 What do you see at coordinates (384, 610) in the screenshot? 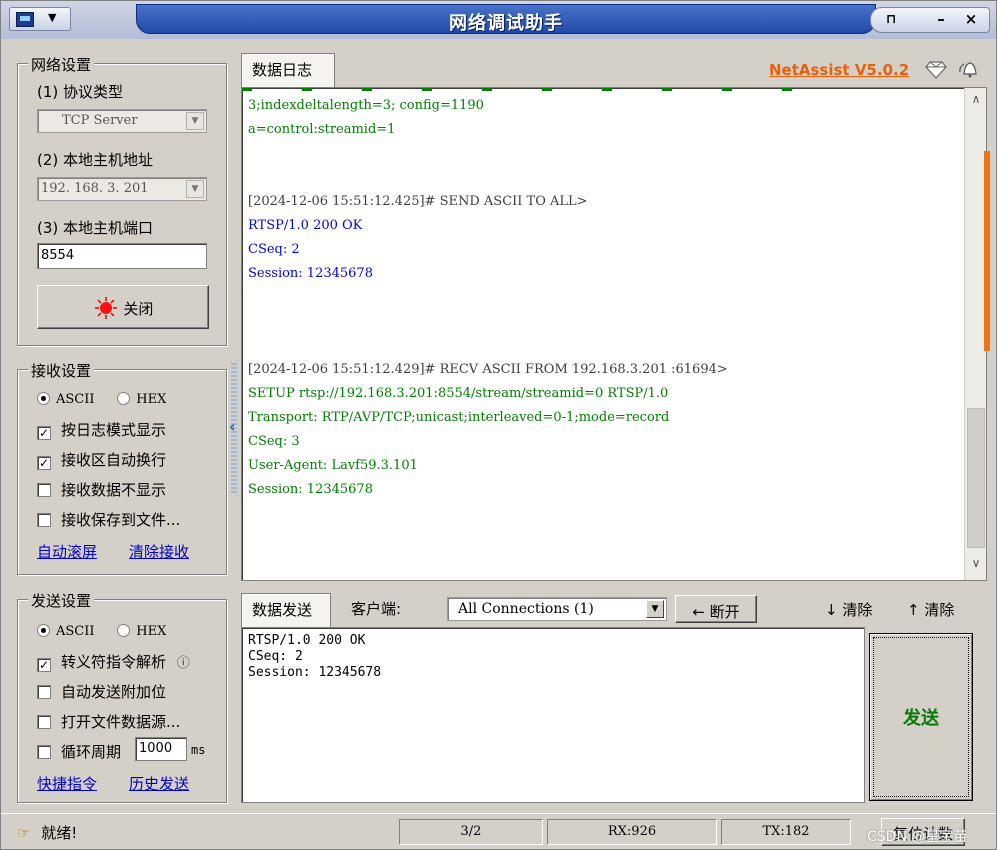
I see `client-label: 客户端:` at bounding box center [384, 610].